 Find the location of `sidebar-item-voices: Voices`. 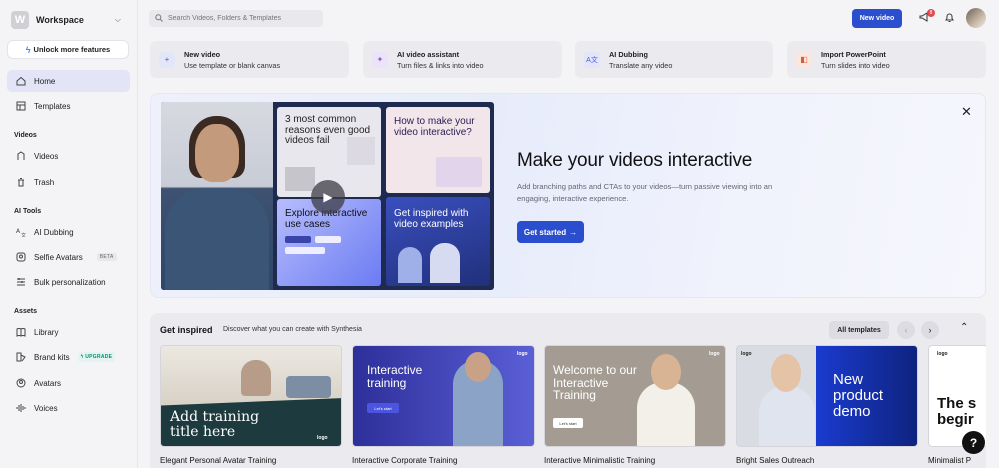

sidebar-item-voices: Voices is located at coordinates (68, 408).